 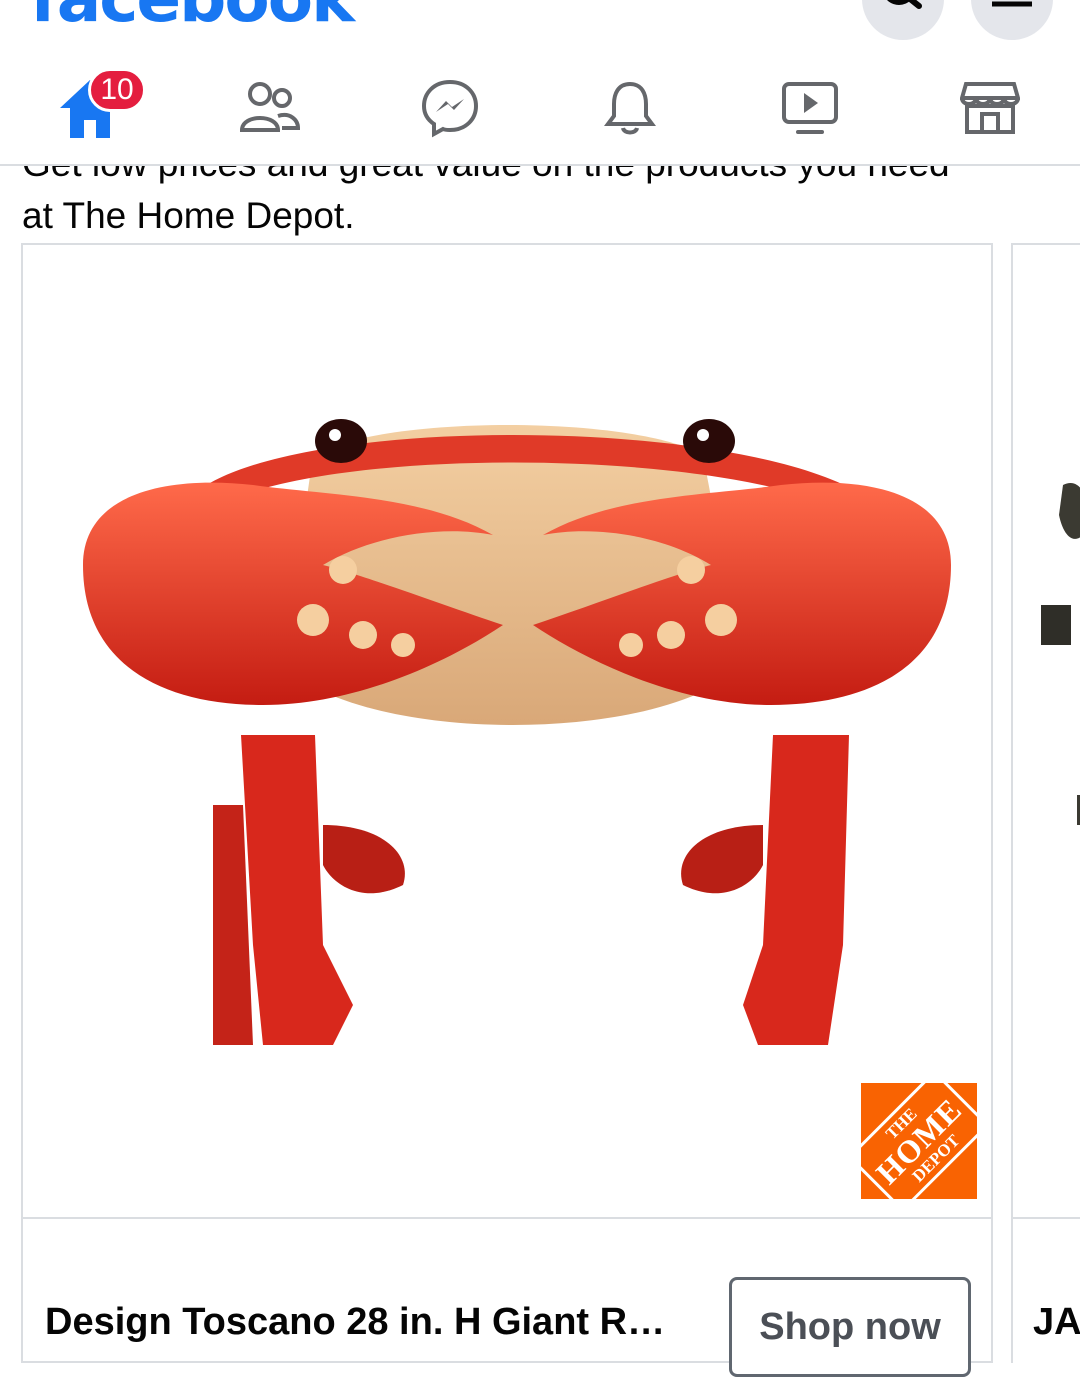 I want to click on nav-bar: 10, so click(x=540, y=112).